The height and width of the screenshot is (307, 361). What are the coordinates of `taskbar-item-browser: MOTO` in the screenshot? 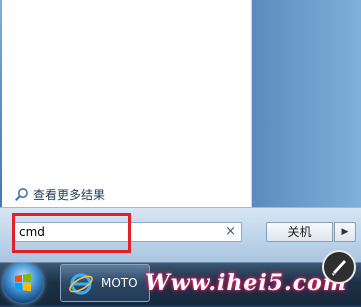 It's located at (105, 283).